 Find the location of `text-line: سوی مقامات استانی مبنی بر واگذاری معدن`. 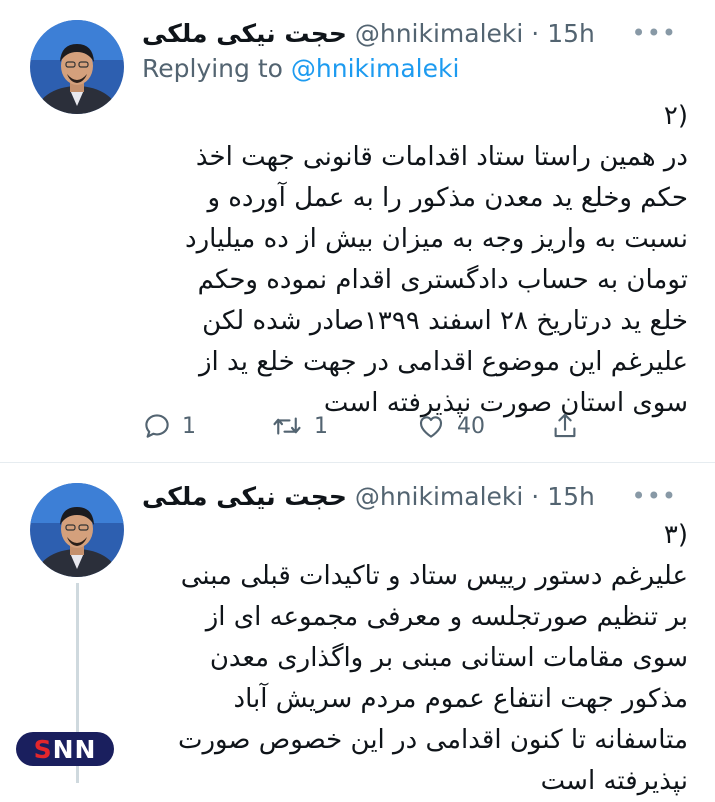

text-line: سوی مقامات استانی مبنی بر واگذاری معدن is located at coordinates (448, 658).